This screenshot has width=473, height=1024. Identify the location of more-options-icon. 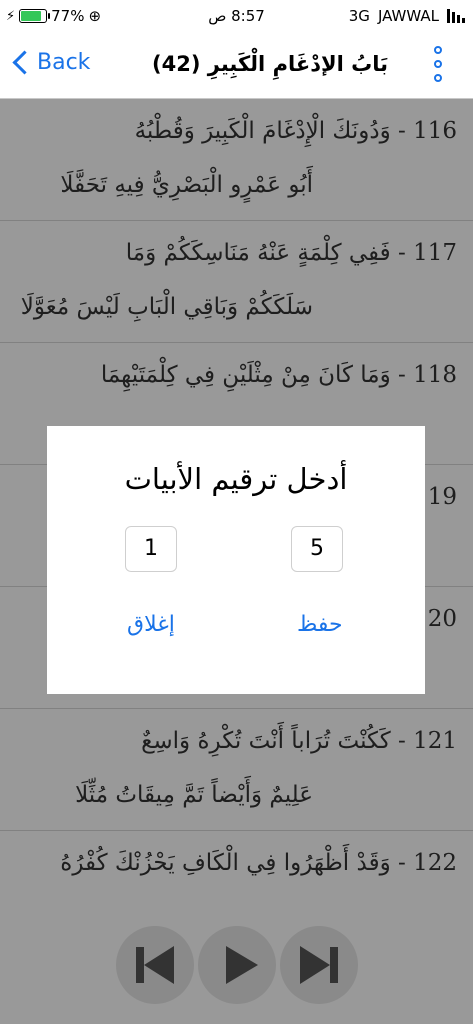
(439, 66).